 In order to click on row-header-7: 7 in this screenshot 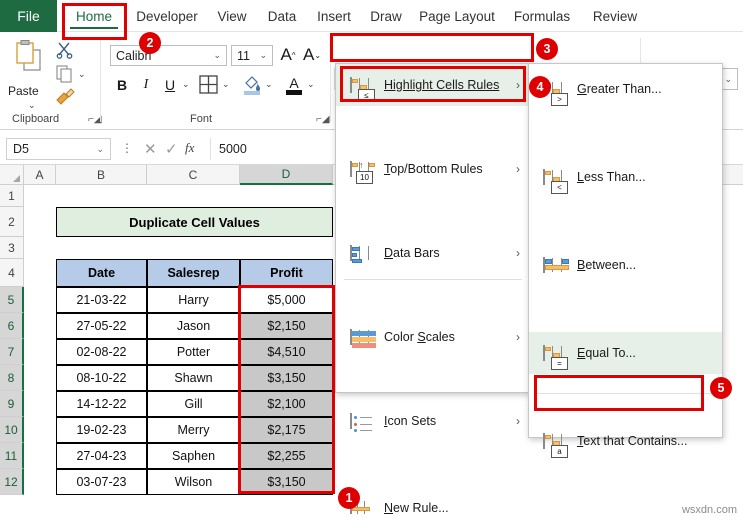, I will do `click(12, 352)`.